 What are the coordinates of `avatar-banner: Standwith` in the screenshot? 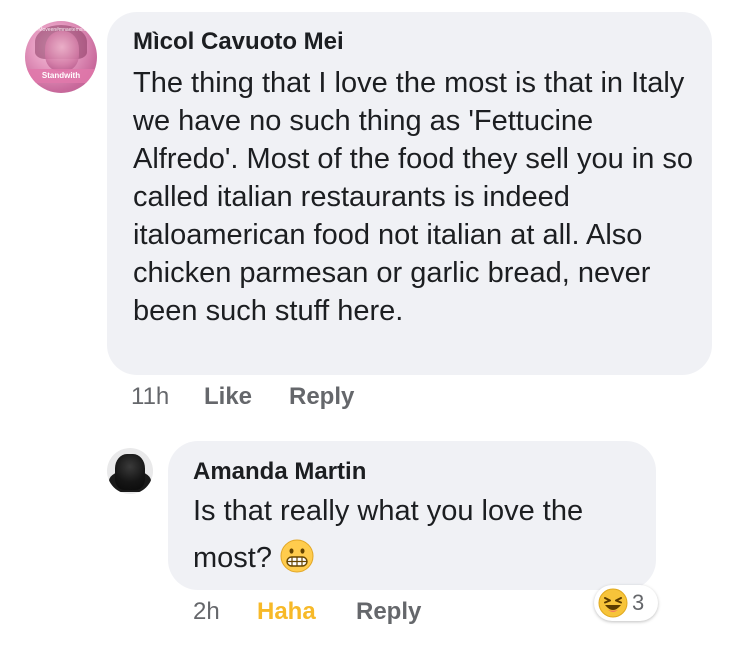 It's located at (61, 76).